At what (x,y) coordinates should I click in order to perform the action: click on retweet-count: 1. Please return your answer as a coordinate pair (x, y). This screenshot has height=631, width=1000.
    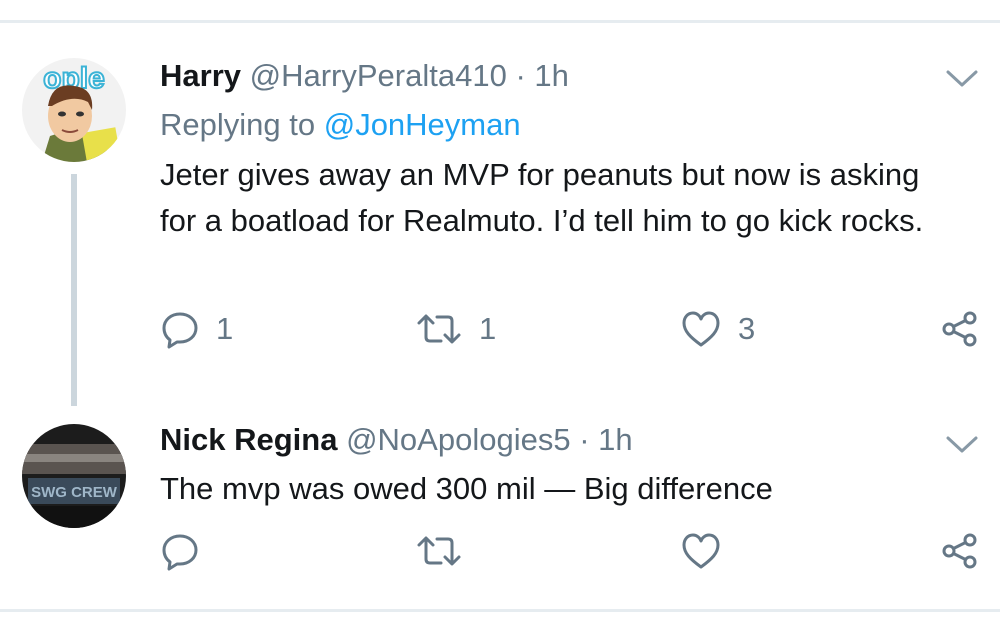
    Looking at the image, I should click on (488, 328).